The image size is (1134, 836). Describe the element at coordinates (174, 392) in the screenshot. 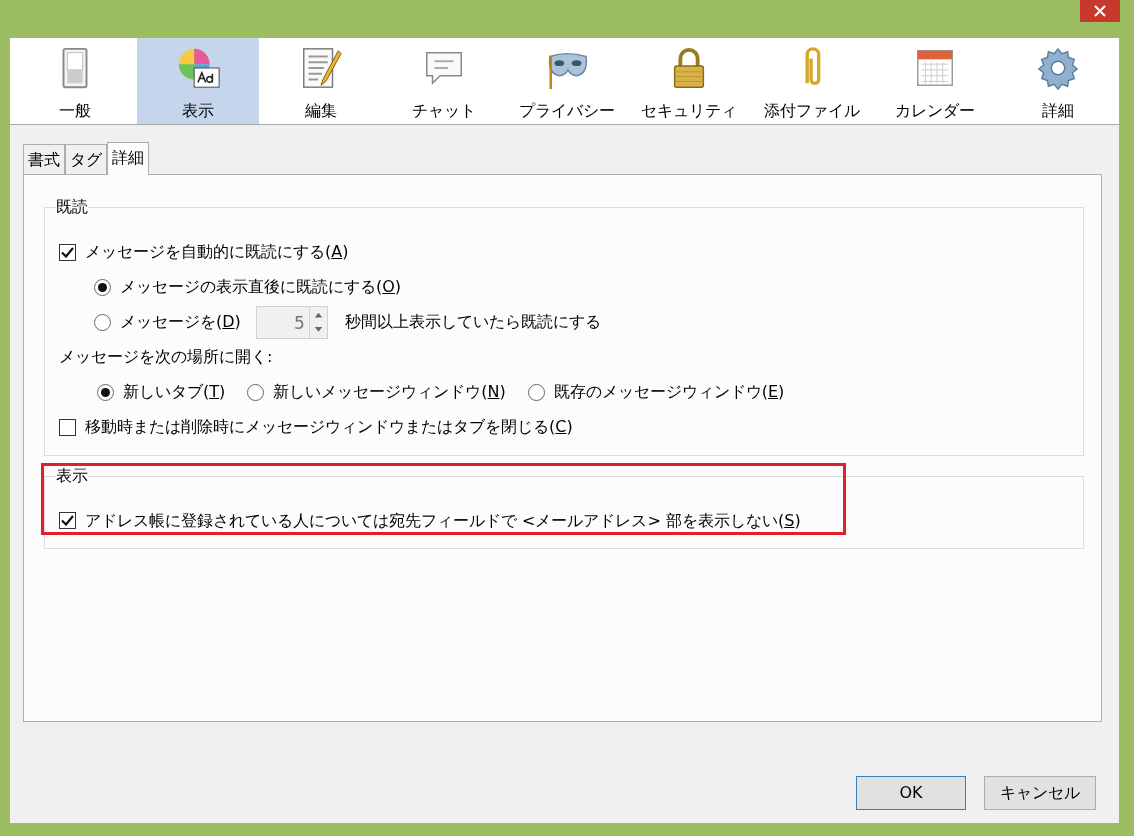

I see `option-label: 新しいタブ(T)` at that location.